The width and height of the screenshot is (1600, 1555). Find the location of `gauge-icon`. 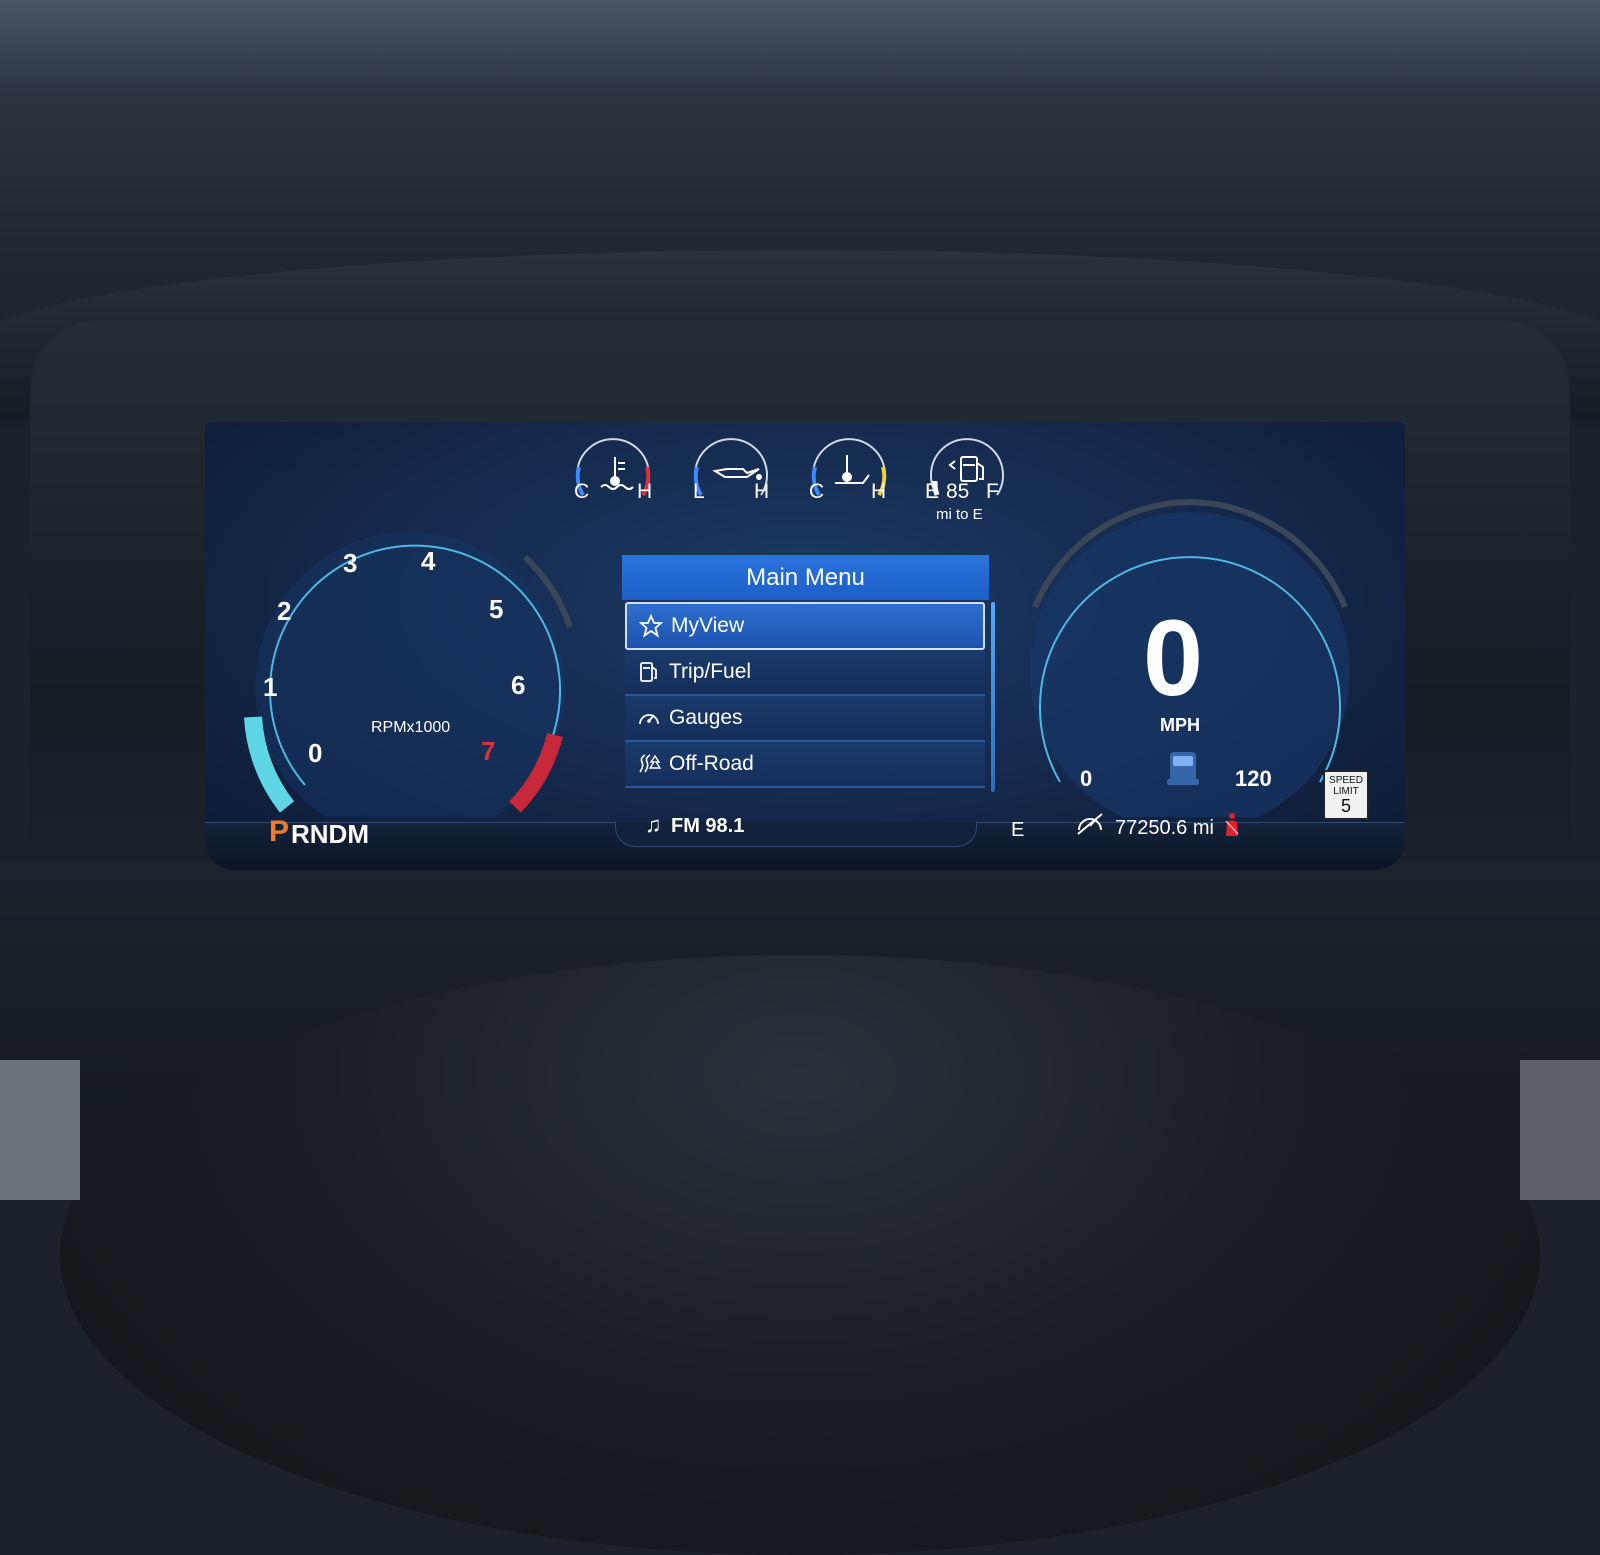

gauge-icon is located at coordinates (649, 719).